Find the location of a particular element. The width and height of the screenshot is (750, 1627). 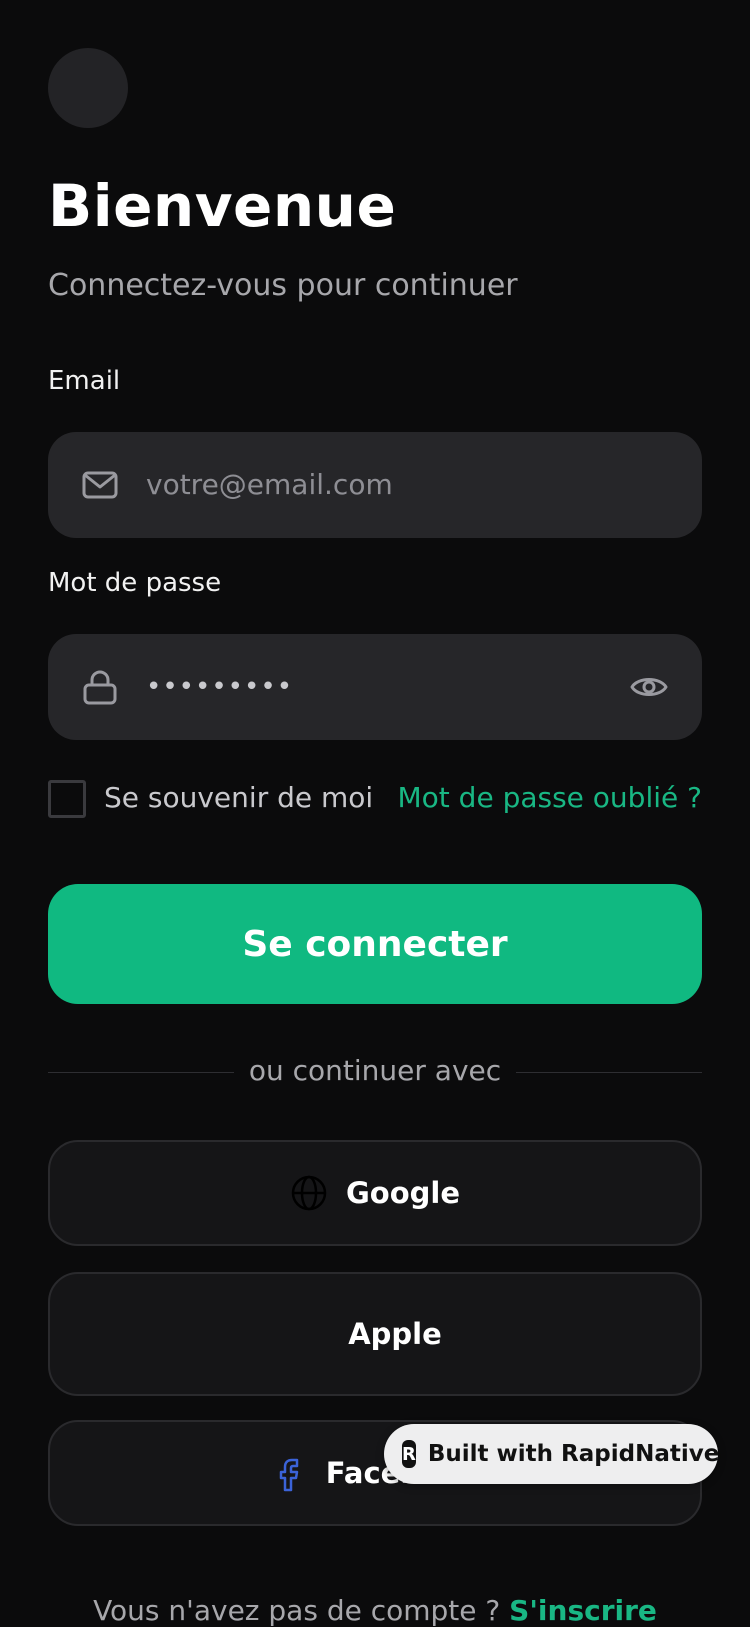

email-placeholder: votre@email.com is located at coordinates (269, 484).